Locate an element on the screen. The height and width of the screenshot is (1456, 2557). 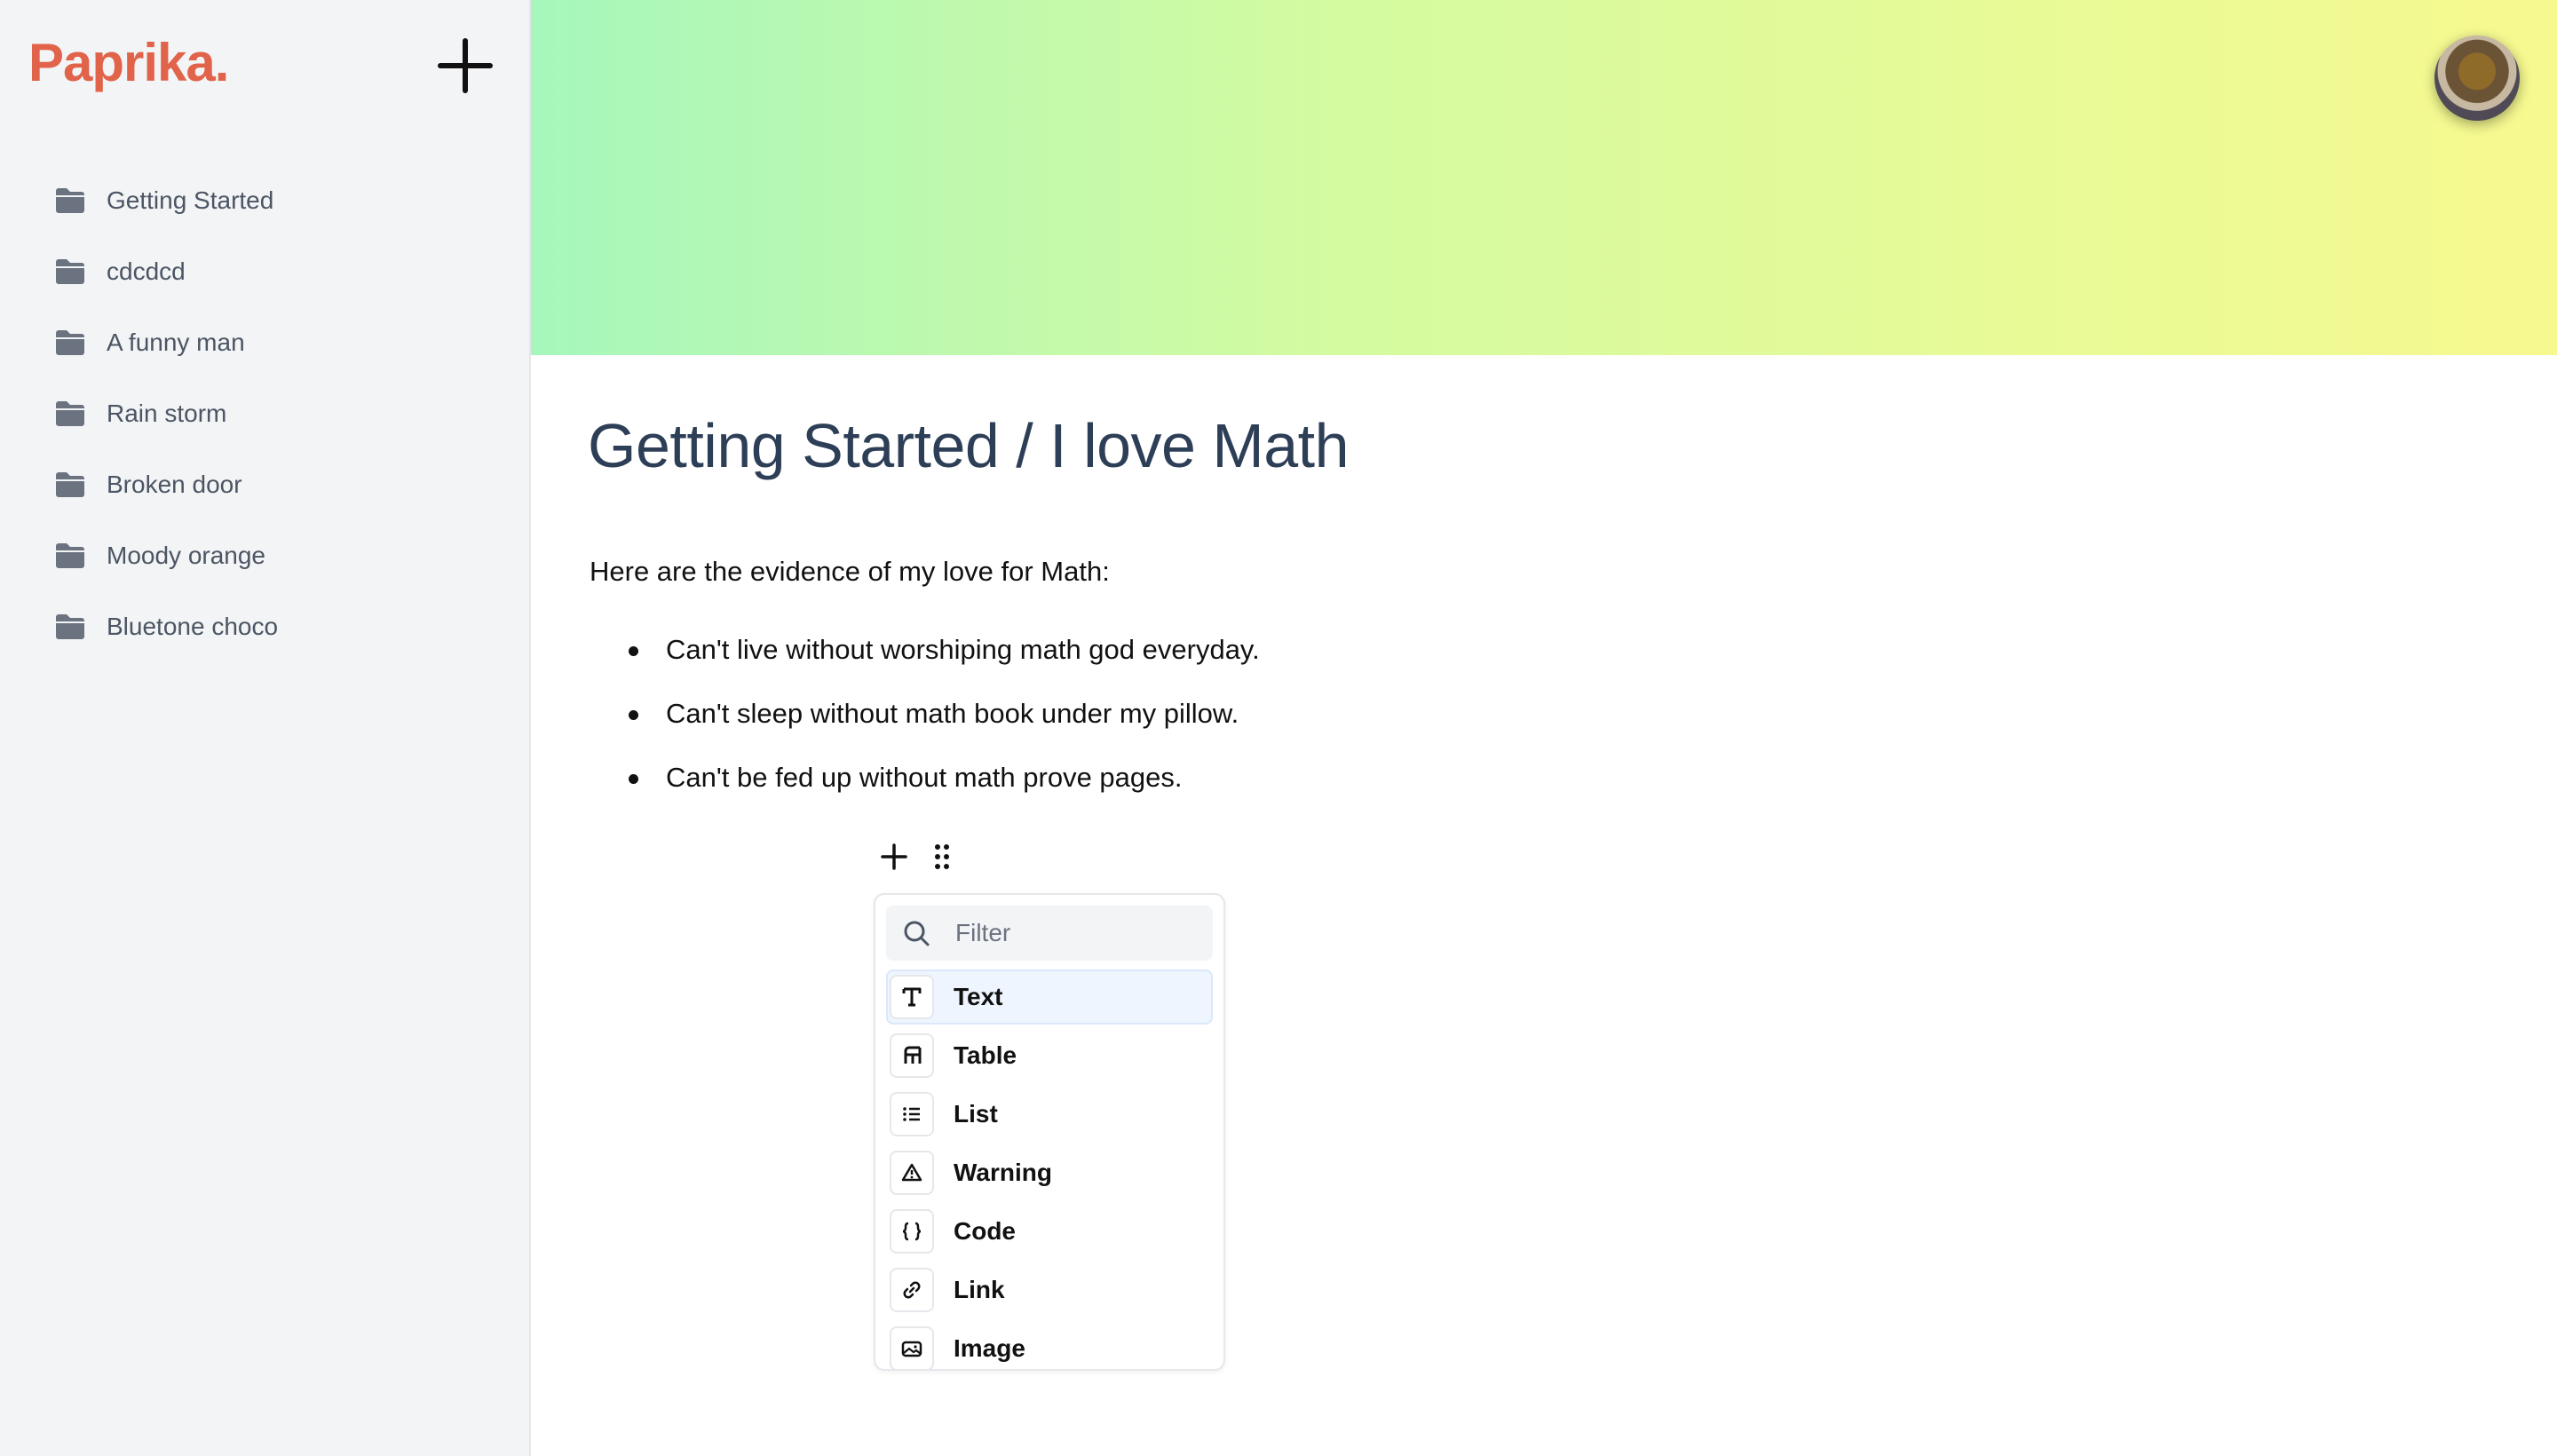
sidebar-item-bluetone-choco: Bluetone choco is located at coordinates (264, 626).